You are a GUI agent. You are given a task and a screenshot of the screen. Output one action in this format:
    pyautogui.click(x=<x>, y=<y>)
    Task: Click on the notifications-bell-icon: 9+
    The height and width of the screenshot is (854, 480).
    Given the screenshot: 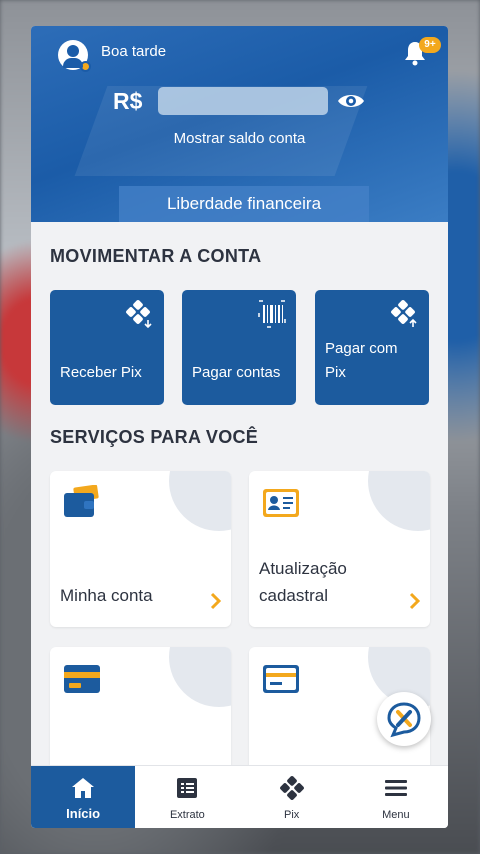 What is the action you would take?
    pyautogui.click(x=422, y=51)
    